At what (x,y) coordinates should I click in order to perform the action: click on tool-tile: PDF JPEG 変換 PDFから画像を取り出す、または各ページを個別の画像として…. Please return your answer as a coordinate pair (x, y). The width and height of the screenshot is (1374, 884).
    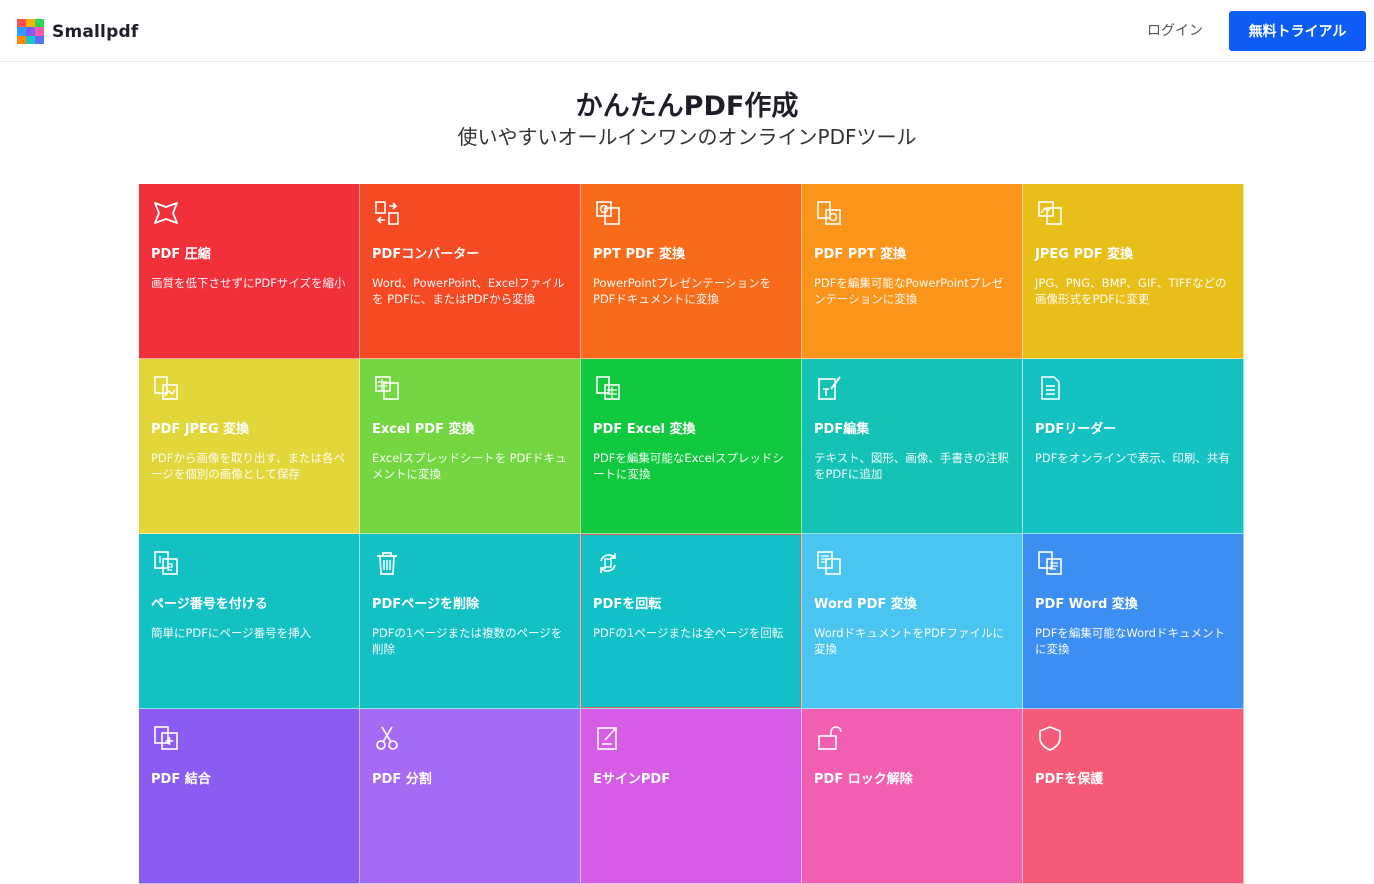
    Looking at the image, I should click on (249, 446).